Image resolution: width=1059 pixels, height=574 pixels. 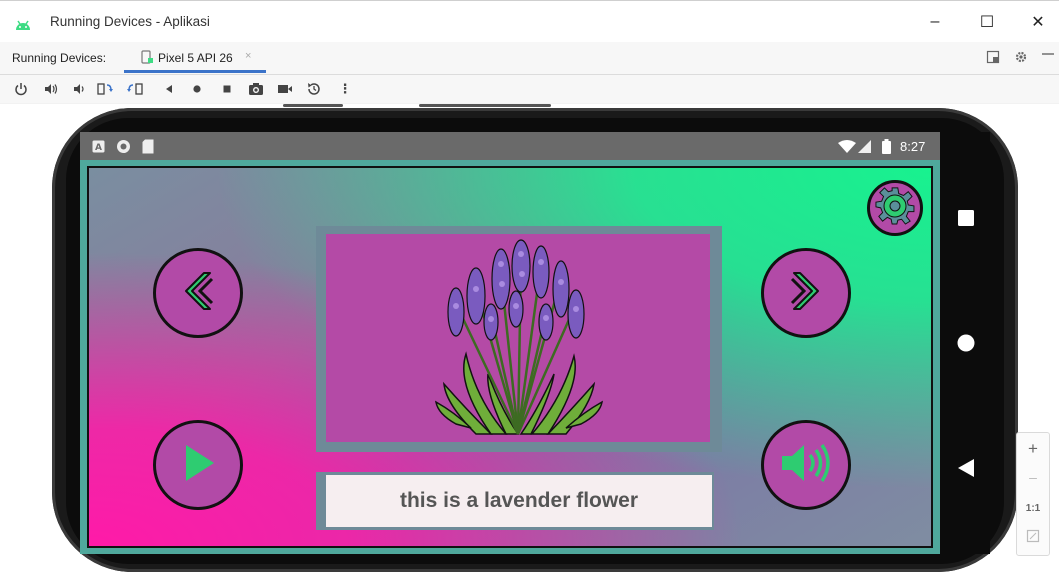 What do you see at coordinates (1033, 538) in the screenshot?
I see `zoom-fit-icon` at bounding box center [1033, 538].